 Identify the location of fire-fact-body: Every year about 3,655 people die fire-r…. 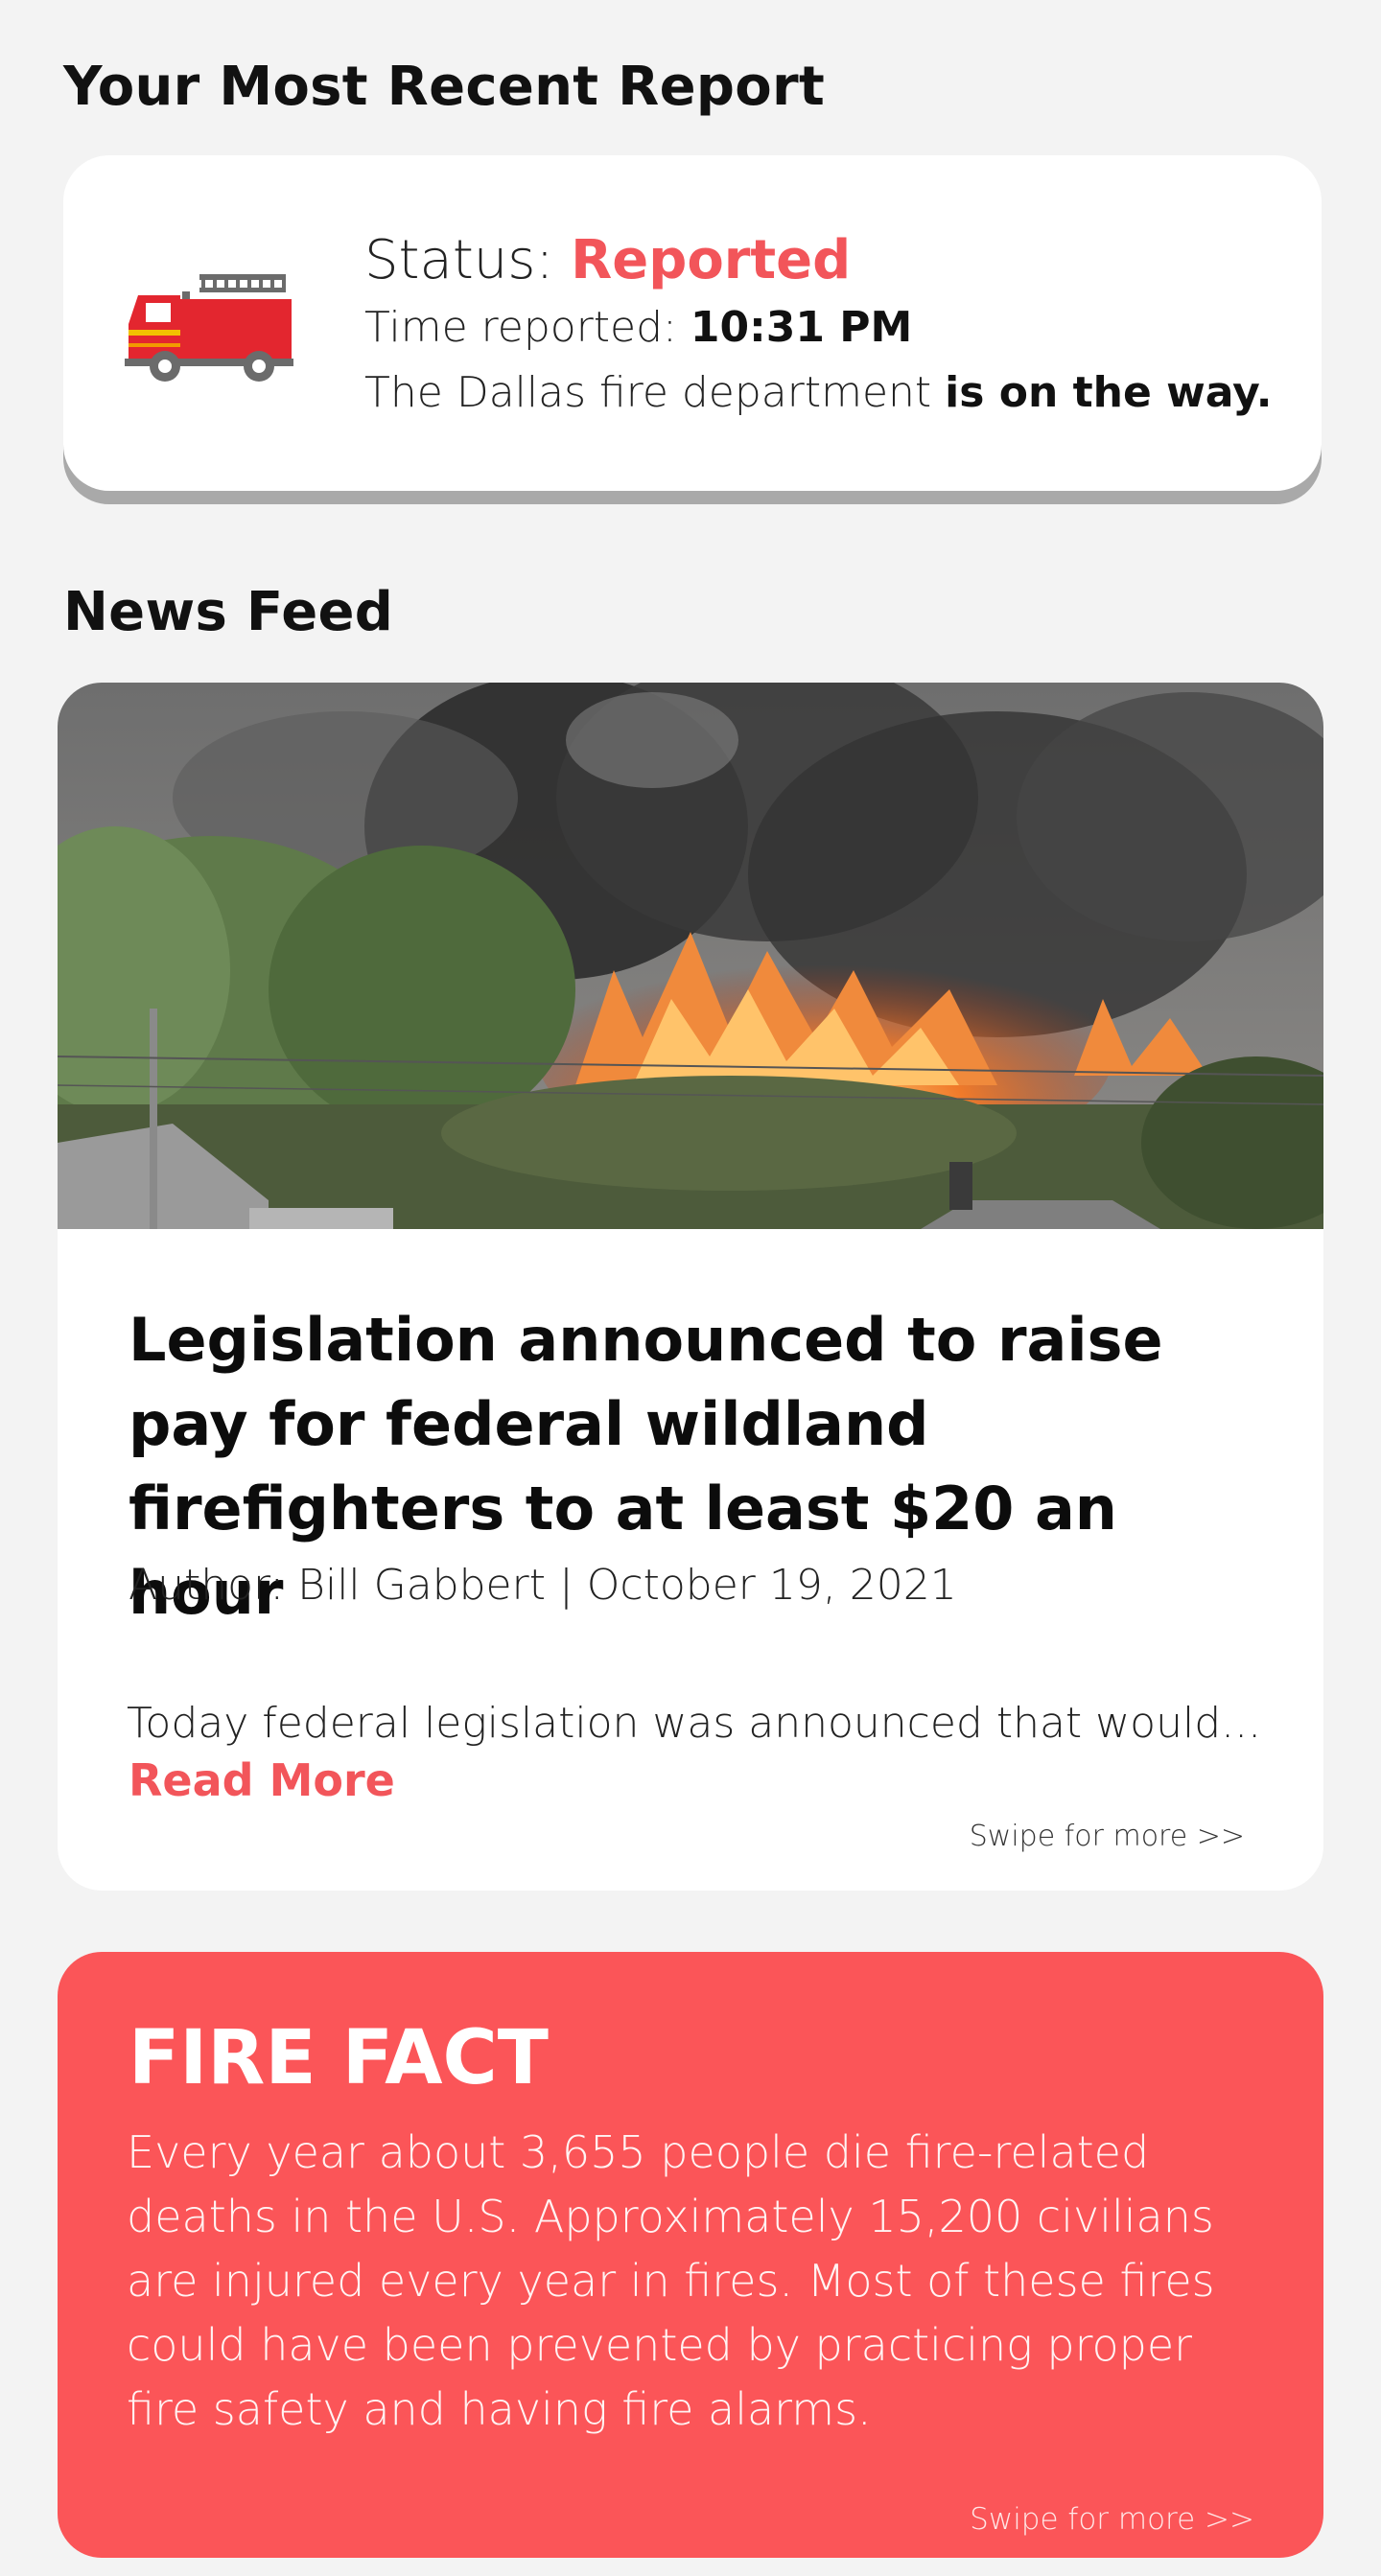
(671, 2281).